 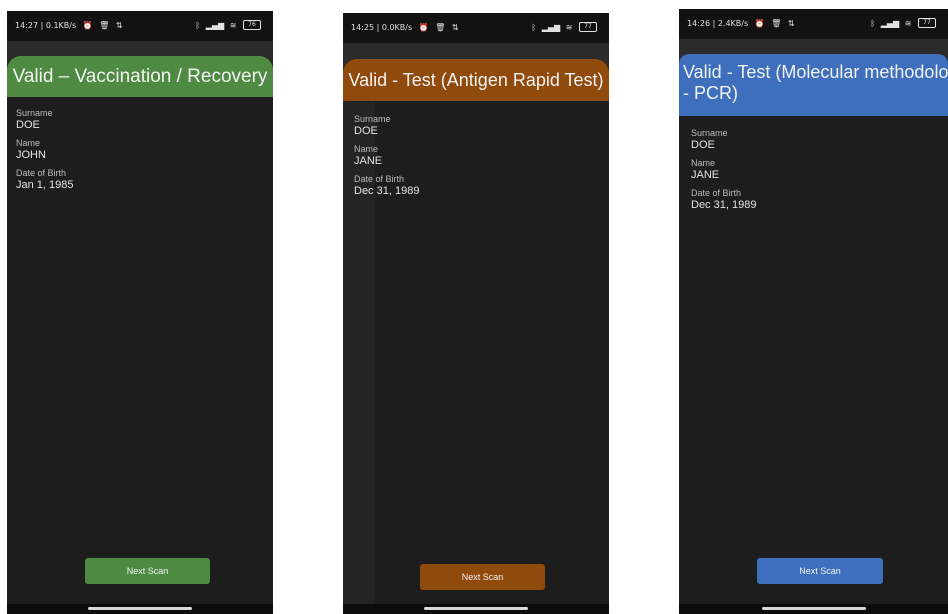 What do you see at coordinates (710, 93) in the screenshot?
I see `banner-title-line2: - PCR)` at bounding box center [710, 93].